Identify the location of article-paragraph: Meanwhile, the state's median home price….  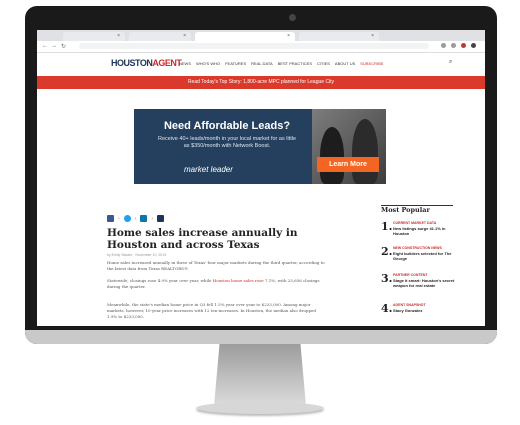
(211, 310).